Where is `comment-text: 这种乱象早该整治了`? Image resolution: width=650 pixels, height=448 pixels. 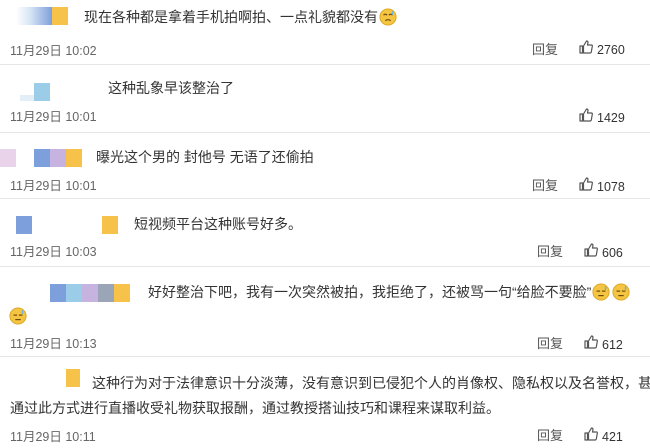
comment-text: 这种乱象早该整治了 is located at coordinates (171, 88).